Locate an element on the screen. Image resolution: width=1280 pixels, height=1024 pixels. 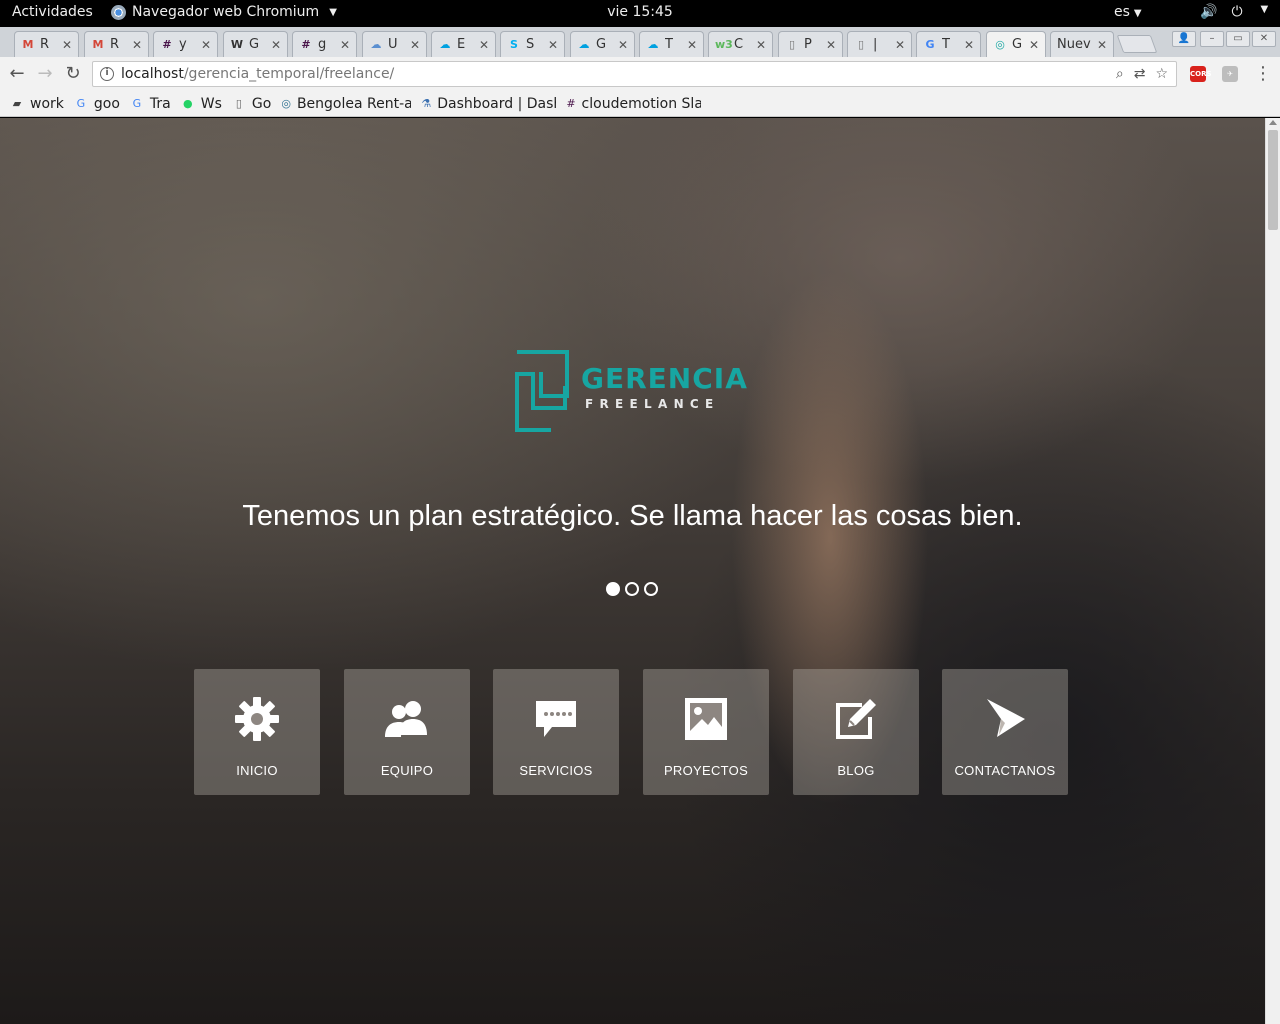
bookmark-item: G Tra is located at coordinates (150, 104).